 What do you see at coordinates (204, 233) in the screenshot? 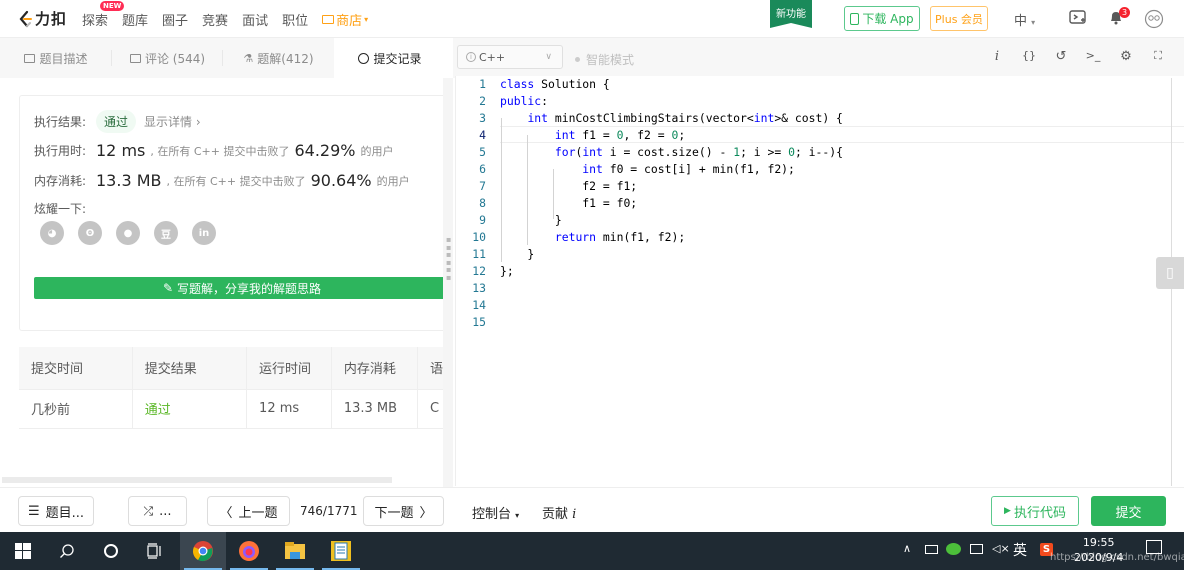
I see `linkedin-icon: in` at bounding box center [204, 233].